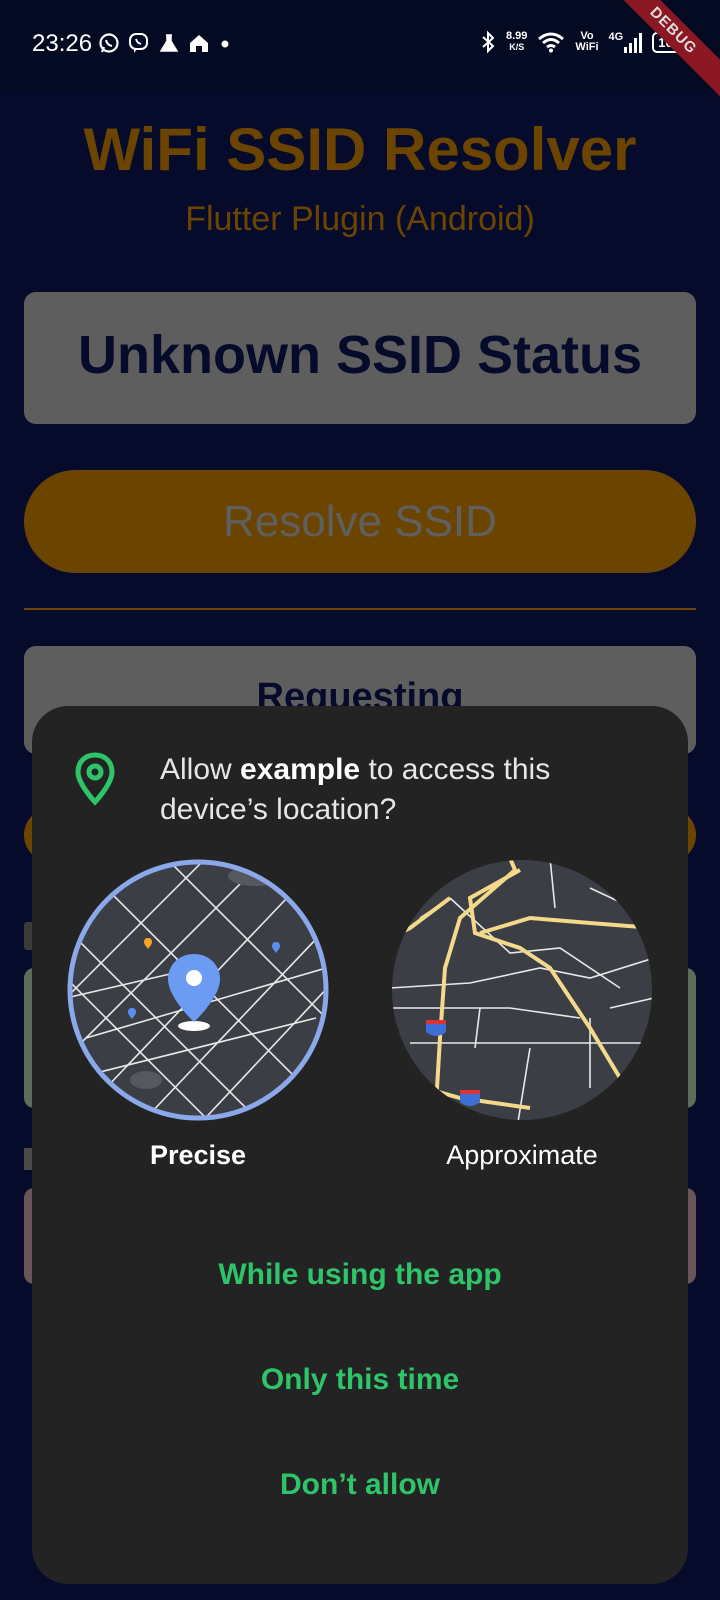 This screenshot has width=720, height=1600. What do you see at coordinates (488, 42) in the screenshot?
I see `bluetooth-icon` at bounding box center [488, 42].